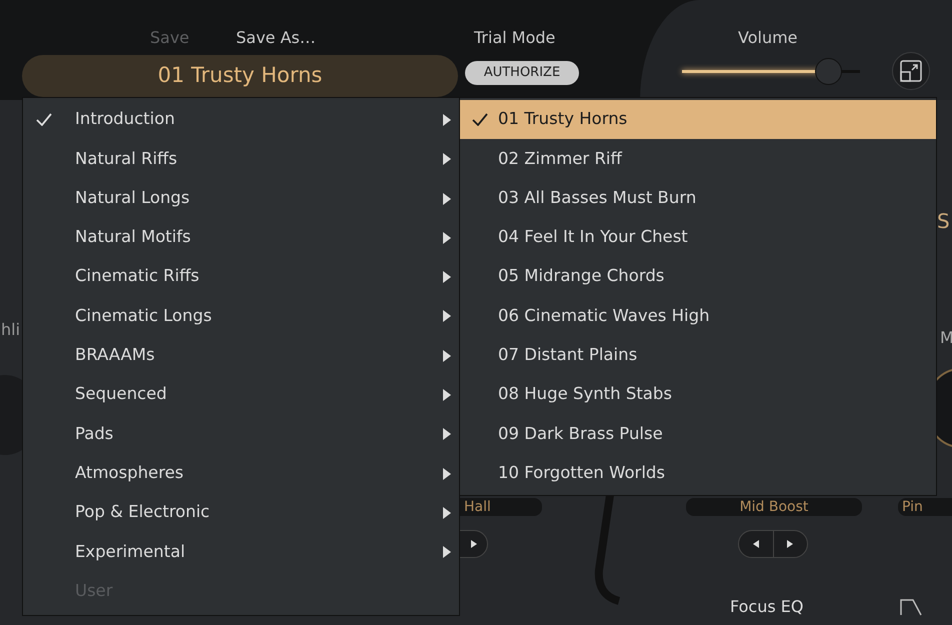 This screenshot has width=952, height=625. I want to click on expand-icon, so click(911, 71).